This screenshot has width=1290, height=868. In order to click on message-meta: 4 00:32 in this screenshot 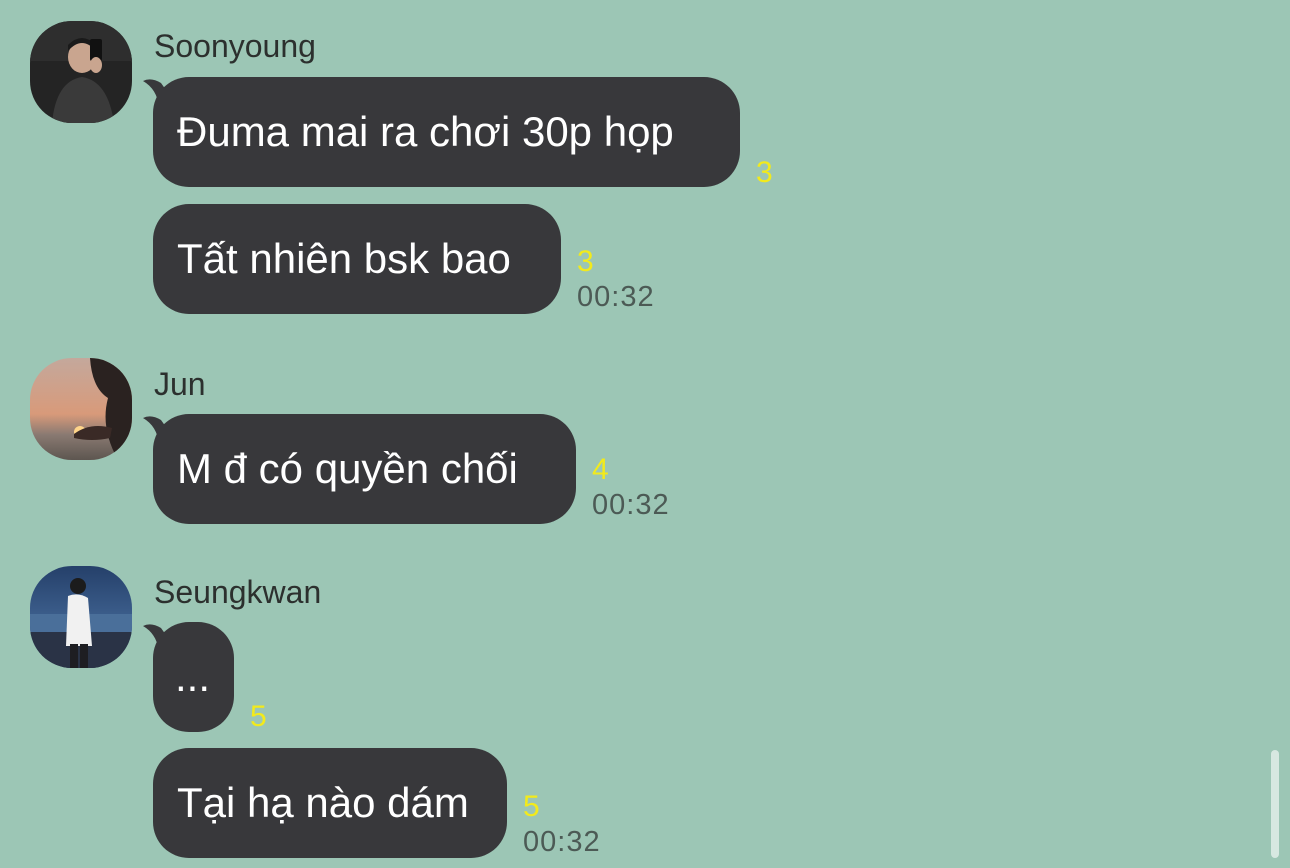, I will do `click(631, 488)`.